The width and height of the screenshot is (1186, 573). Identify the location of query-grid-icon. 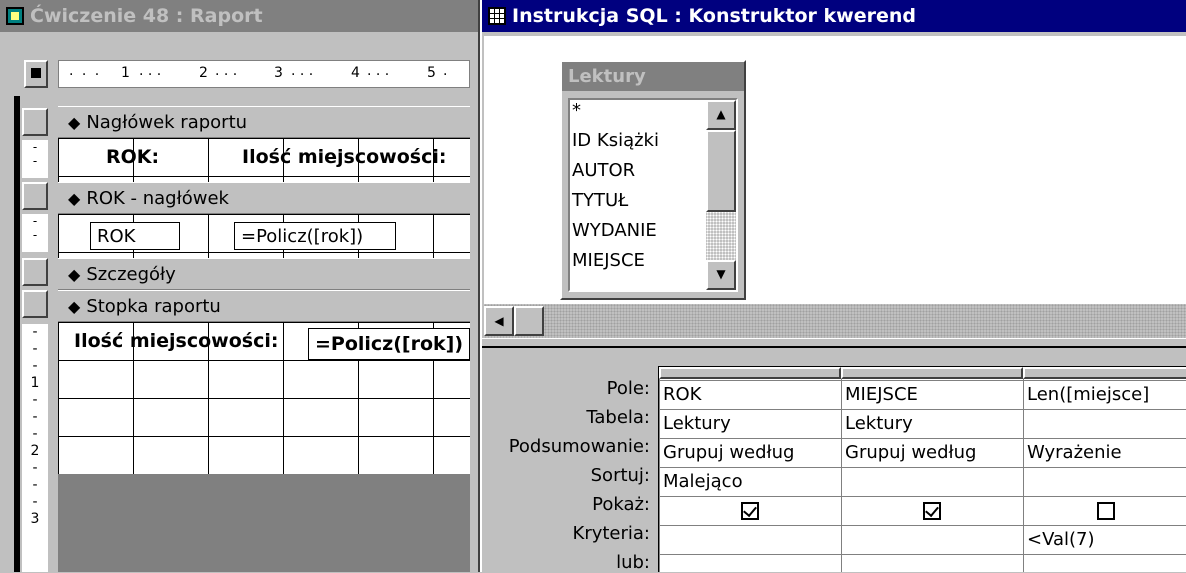
(497, 16).